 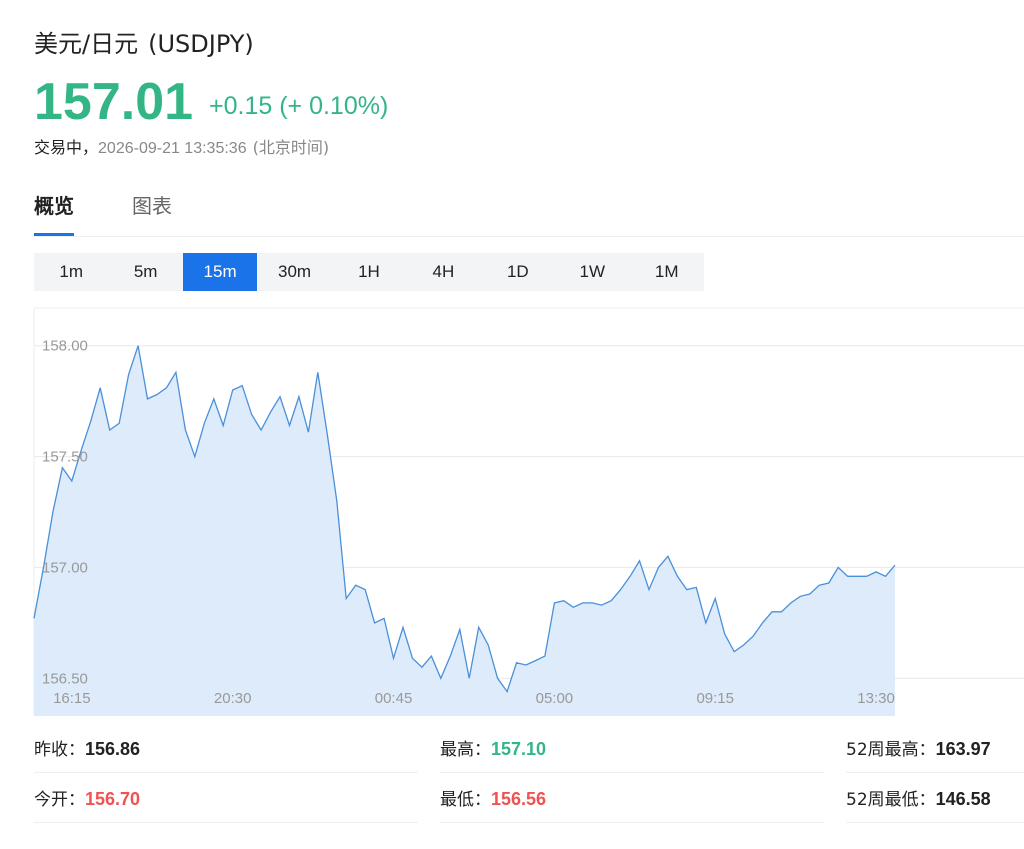 I want to click on period-button-1mo: 1M, so click(x=667, y=272).